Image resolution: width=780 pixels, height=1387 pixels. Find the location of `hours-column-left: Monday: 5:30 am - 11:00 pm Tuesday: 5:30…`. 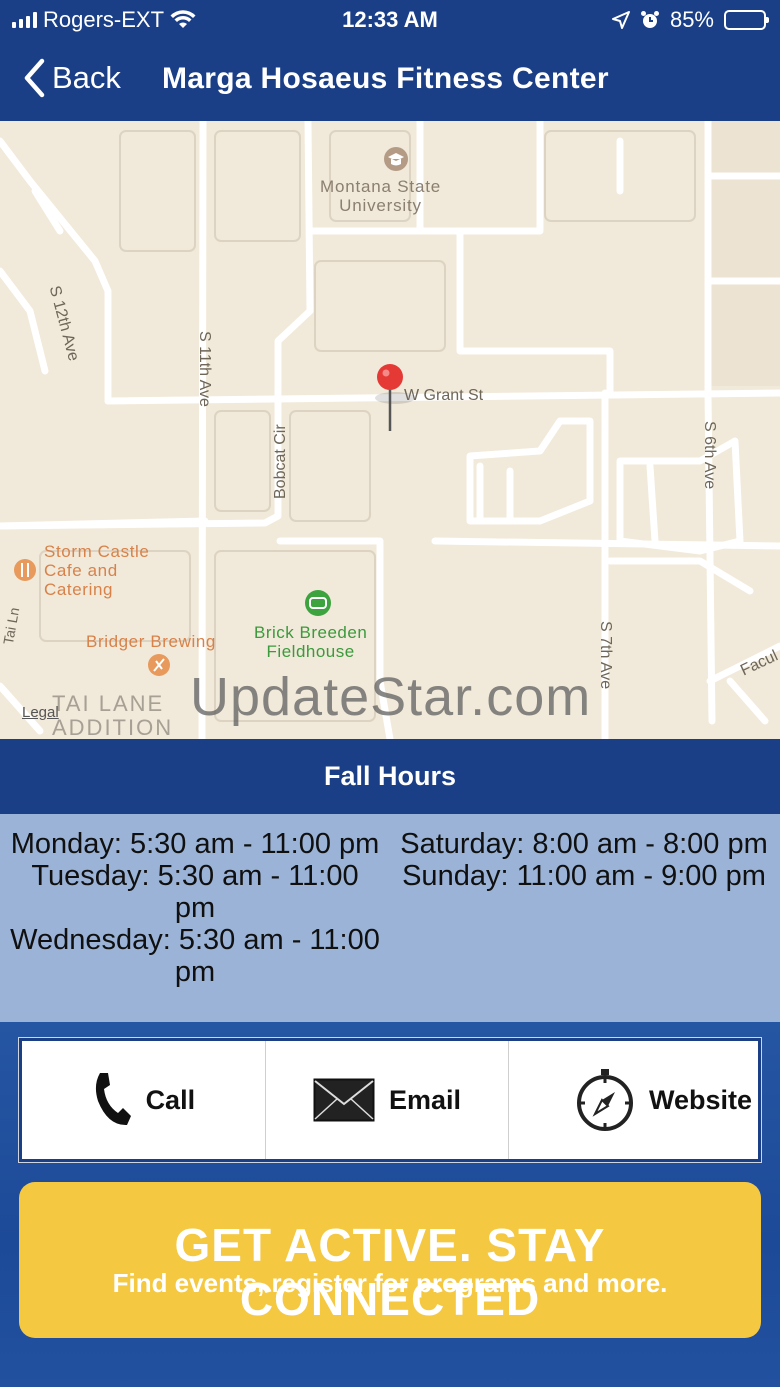

hours-column-left: Monday: 5:30 am - 11:00 pm Tuesday: 5:30… is located at coordinates (195, 908).